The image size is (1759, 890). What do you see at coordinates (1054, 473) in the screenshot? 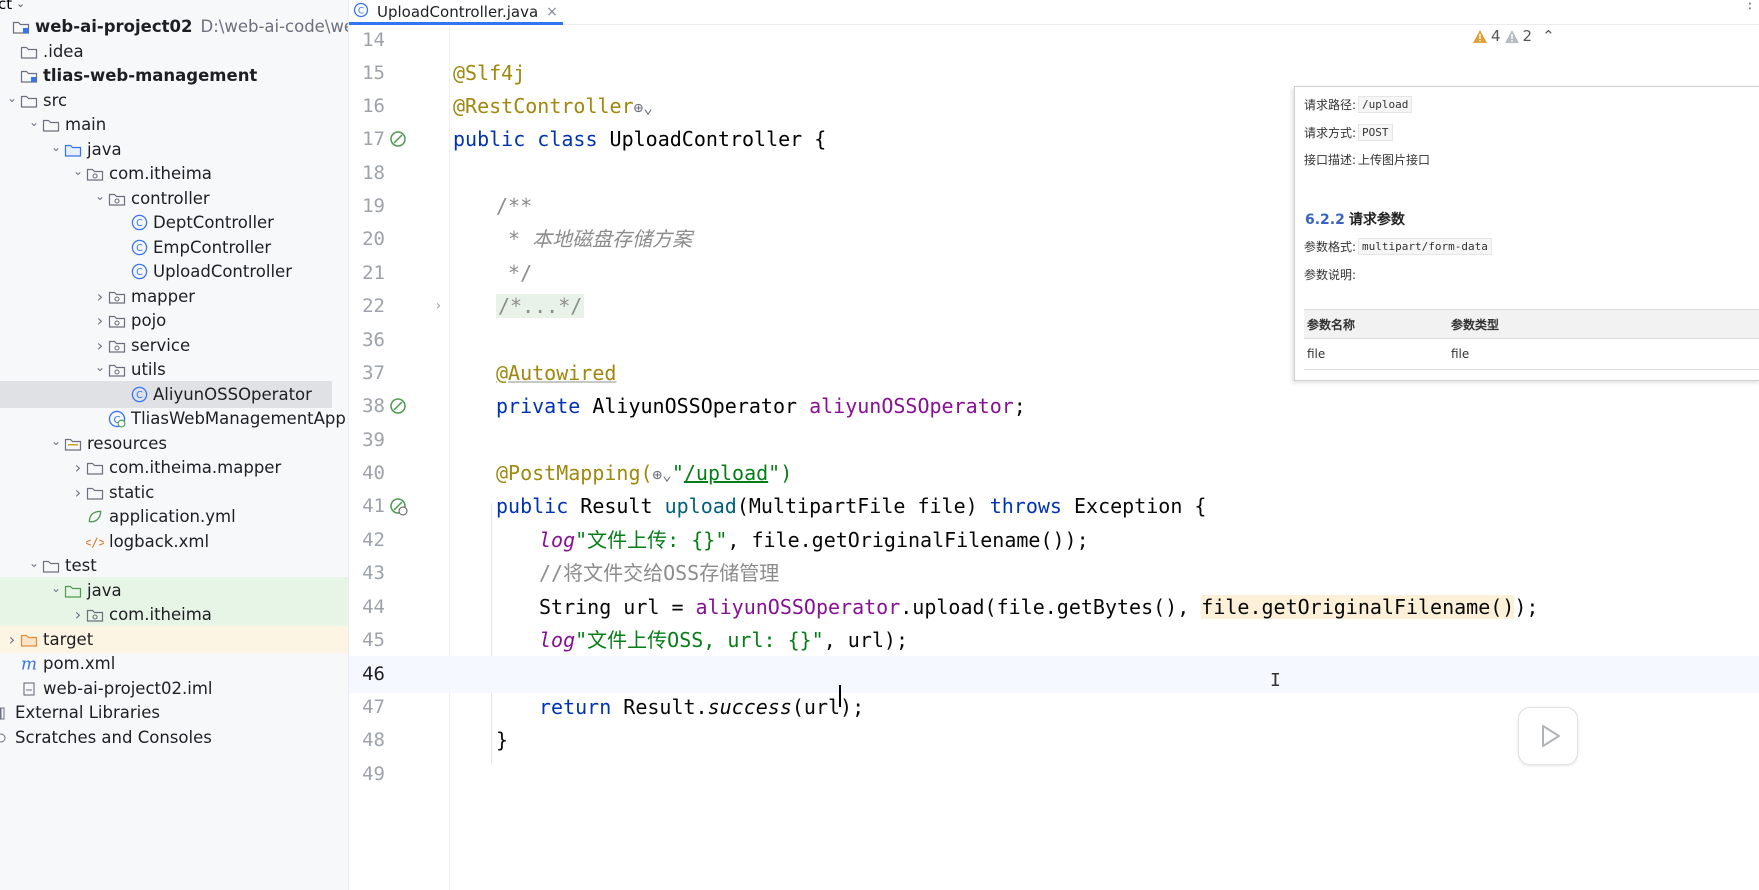
I see `code-line: 40 @PostMapping(⊕⌄"/upload")` at bounding box center [1054, 473].